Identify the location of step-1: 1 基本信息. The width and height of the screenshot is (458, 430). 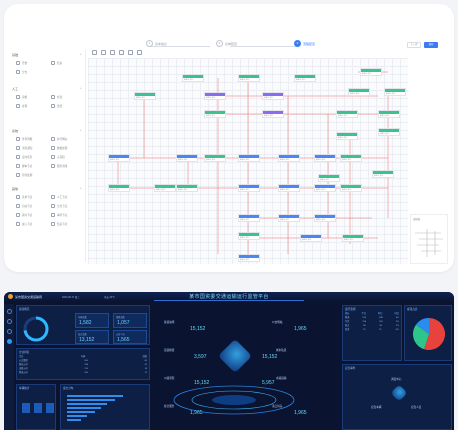
(156, 43).